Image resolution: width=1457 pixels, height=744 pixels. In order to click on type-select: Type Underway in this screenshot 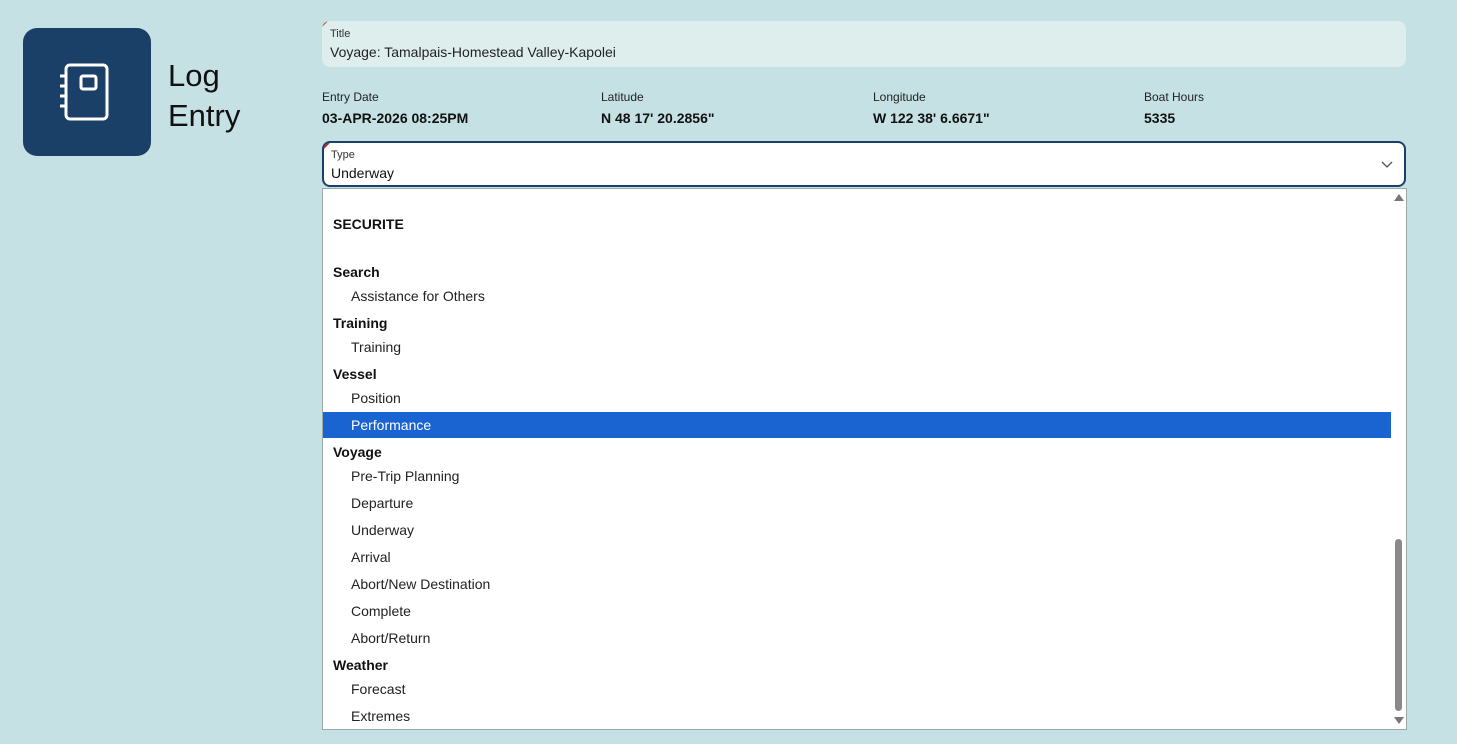, I will do `click(864, 164)`.